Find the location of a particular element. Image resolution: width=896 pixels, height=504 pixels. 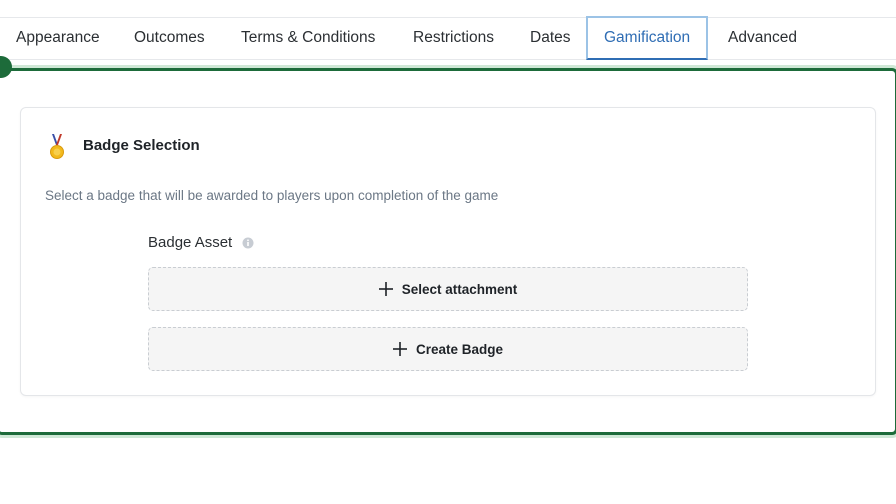

tab-appearance: Appearance is located at coordinates (58, 39).